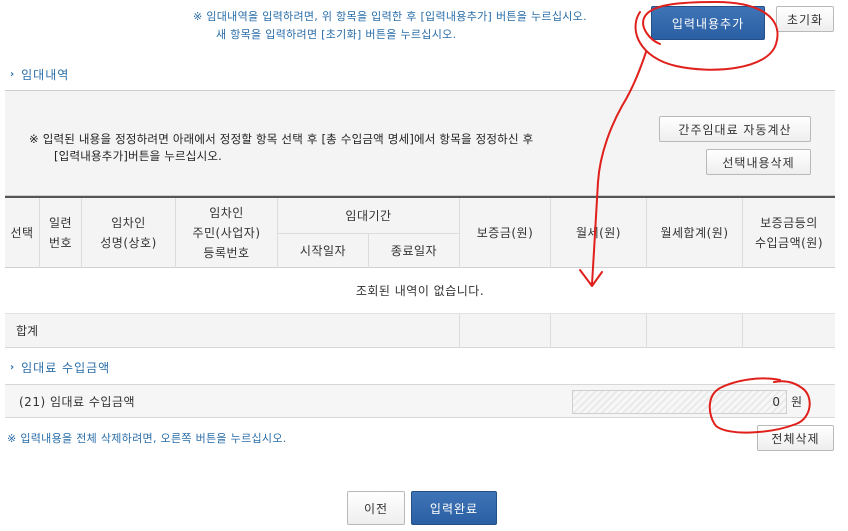  What do you see at coordinates (695, 331) in the screenshot?
I see `sum-cell-monthly-total` at bounding box center [695, 331].